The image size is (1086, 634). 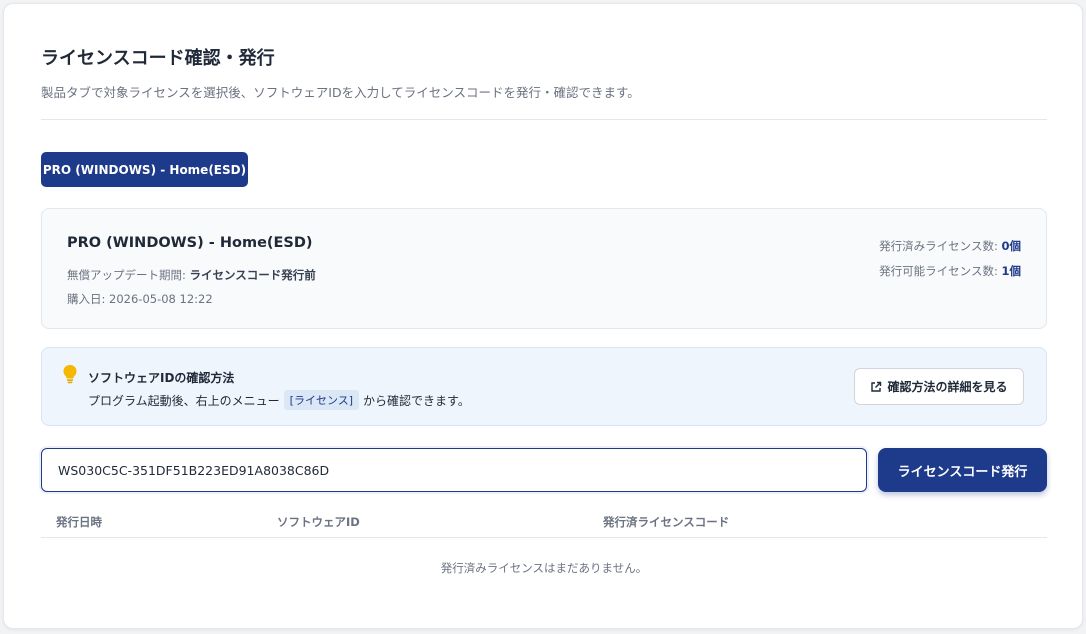 I want to click on available-count-value: 1個, so click(x=1011, y=271).